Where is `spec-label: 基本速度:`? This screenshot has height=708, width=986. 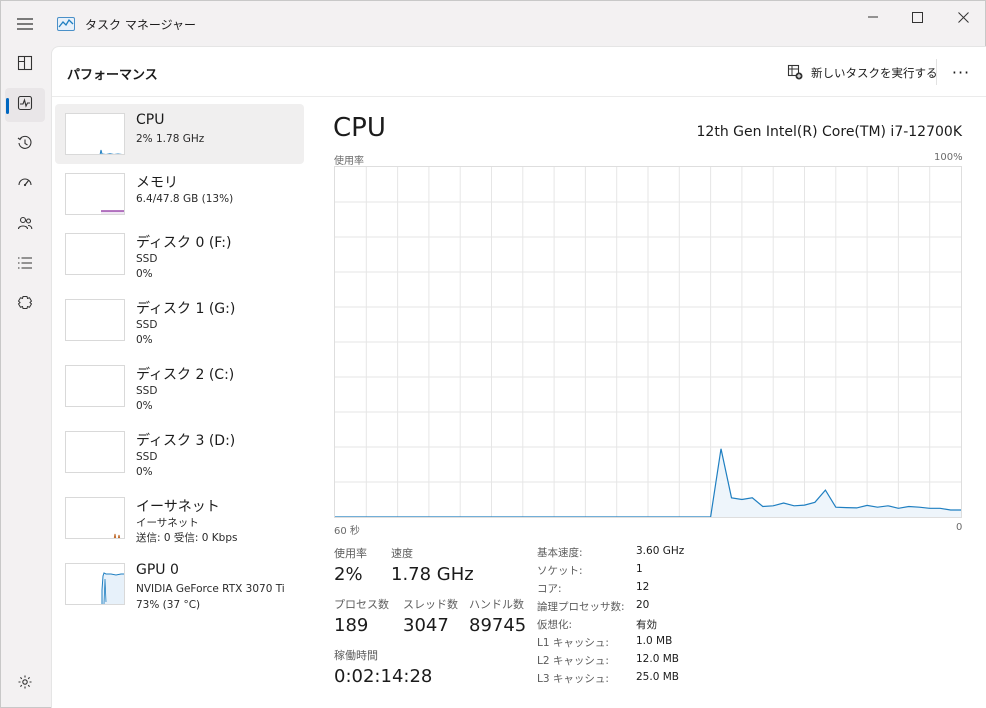
spec-label: 基本速度: is located at coordinates (560, 553).